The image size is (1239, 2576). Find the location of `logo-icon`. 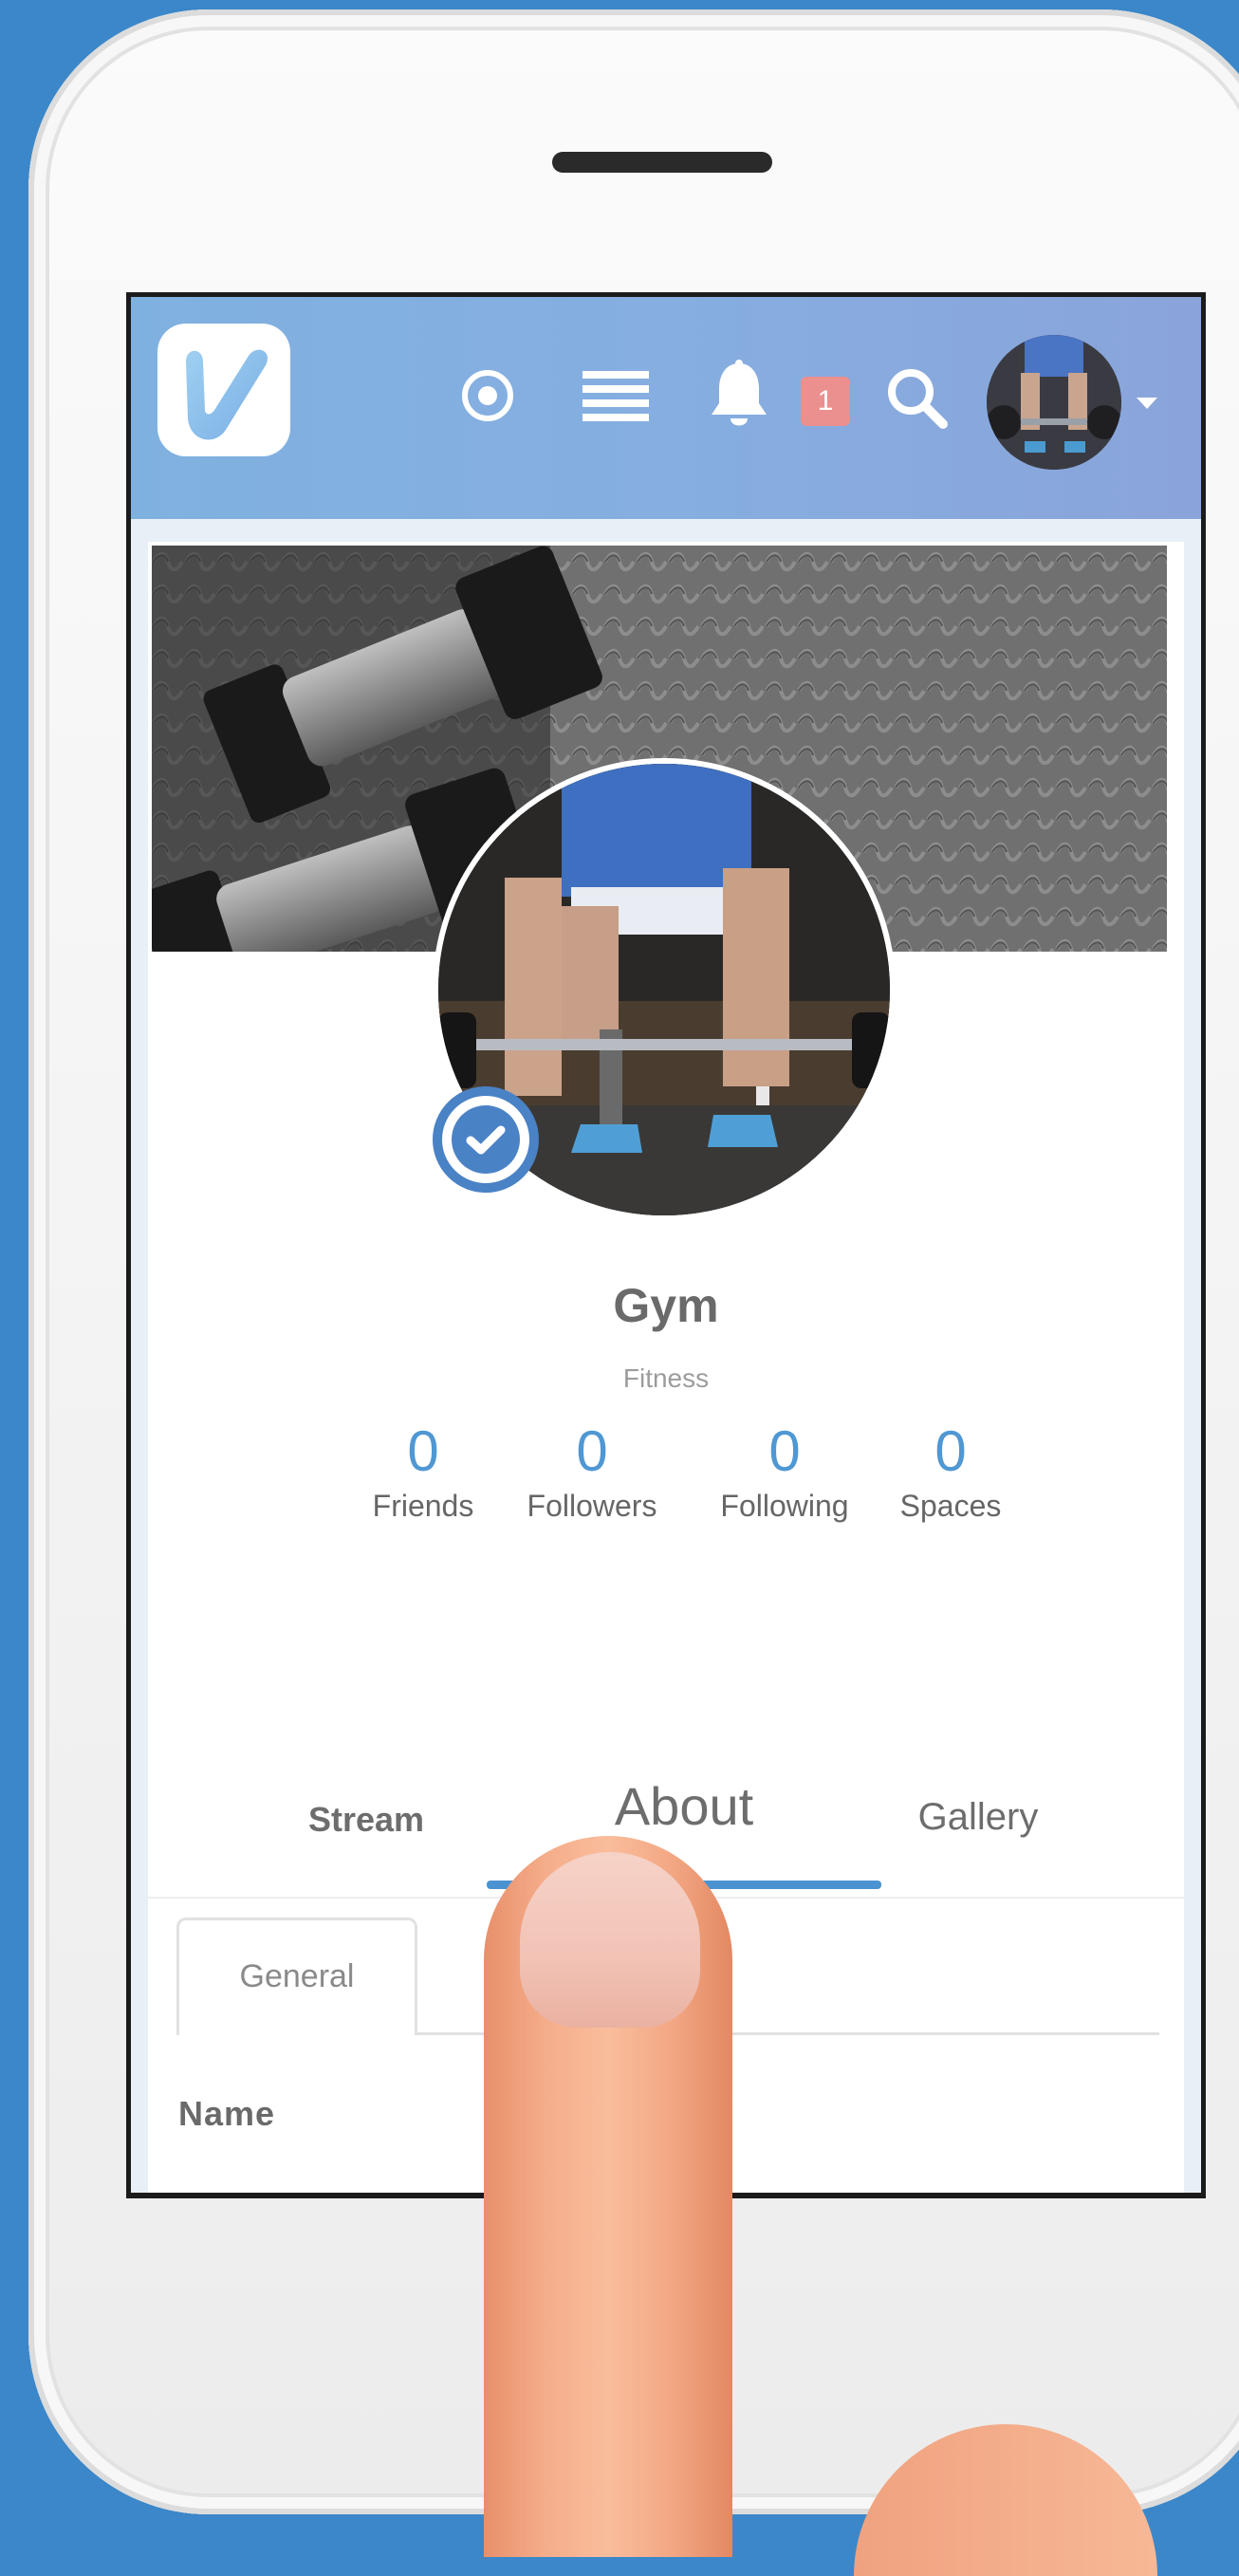

logo-icon is located at coordinates (223, 390).